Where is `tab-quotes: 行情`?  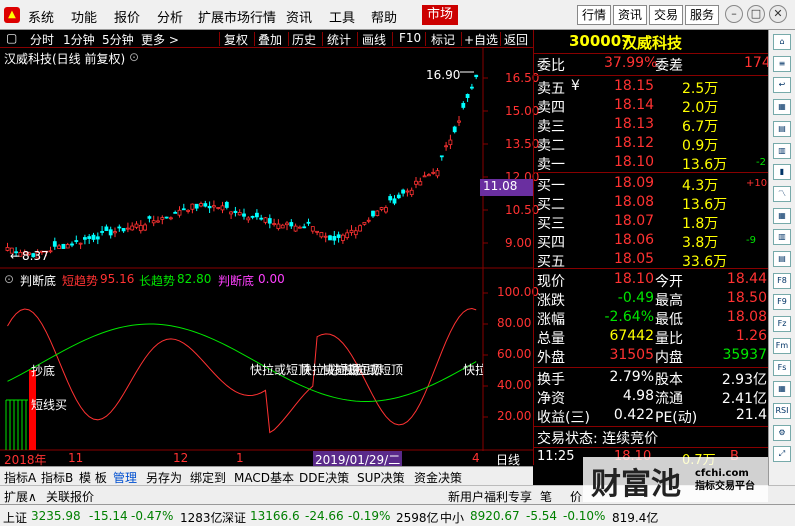 tab-quotes: 行情 is located at coordinates (594, 15).